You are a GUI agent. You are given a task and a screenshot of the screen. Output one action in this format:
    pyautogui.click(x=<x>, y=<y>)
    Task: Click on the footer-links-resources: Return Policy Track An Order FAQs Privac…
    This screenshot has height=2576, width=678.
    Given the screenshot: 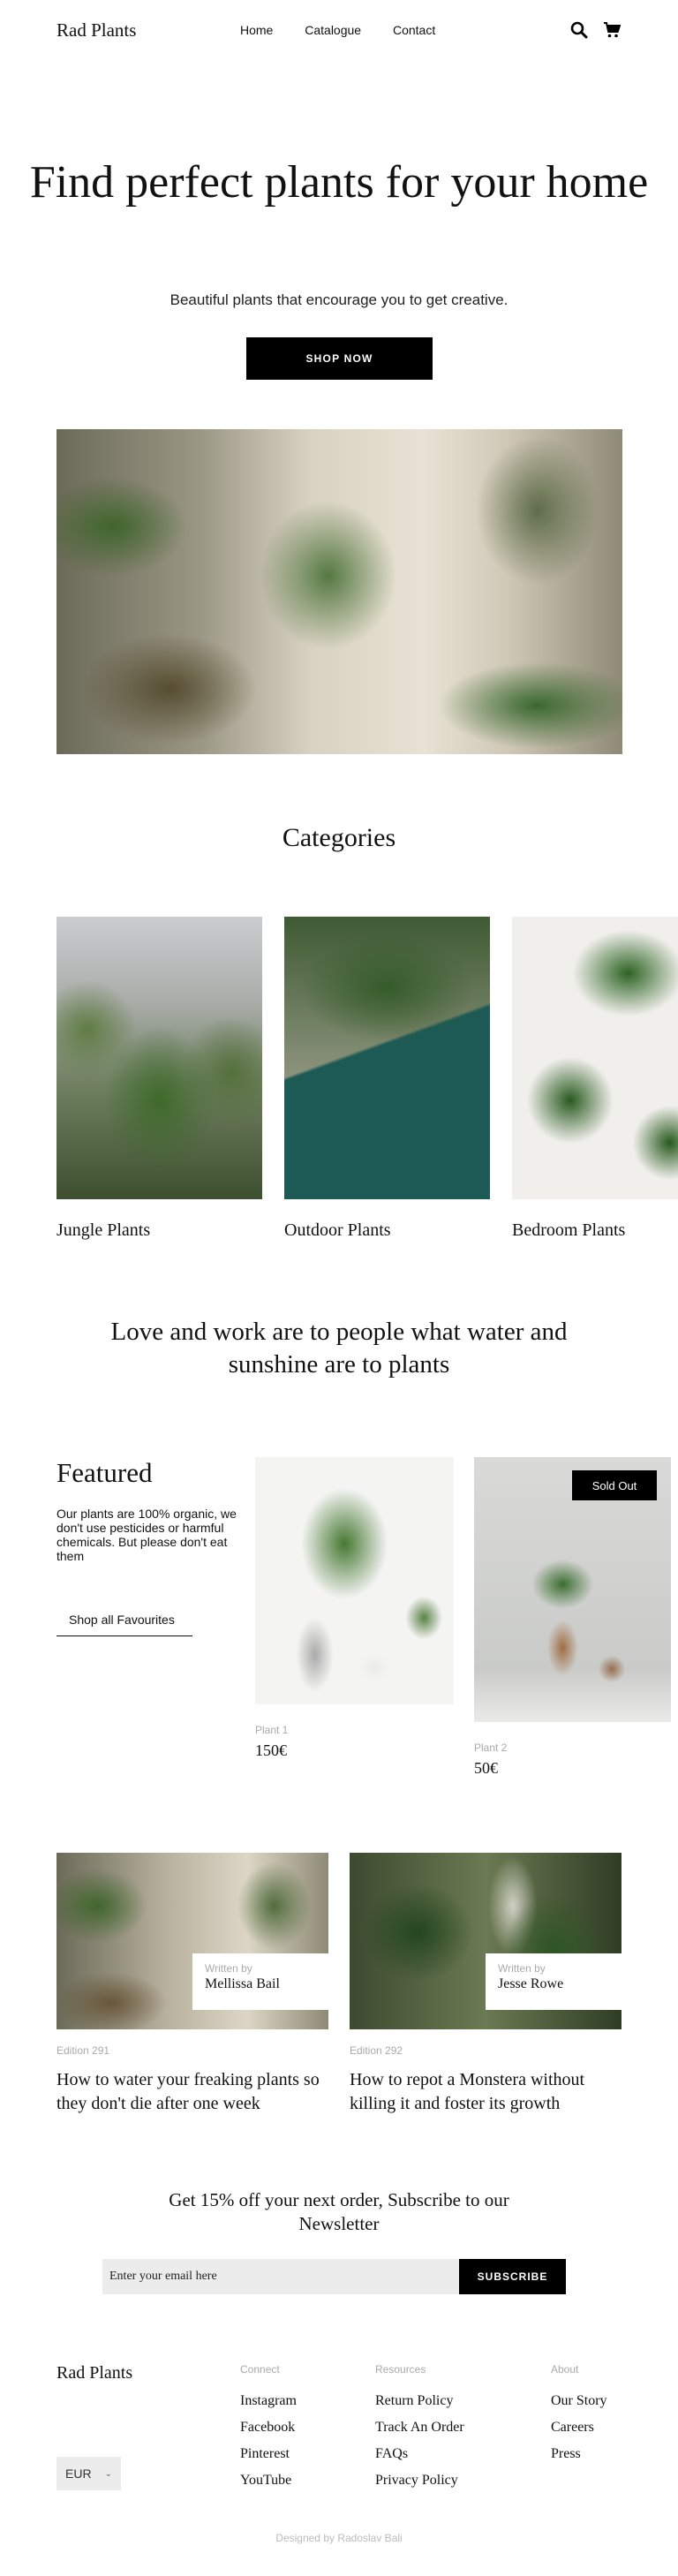 What is the action you would take?
    pyautogui.click(x=419, y=2446)
    